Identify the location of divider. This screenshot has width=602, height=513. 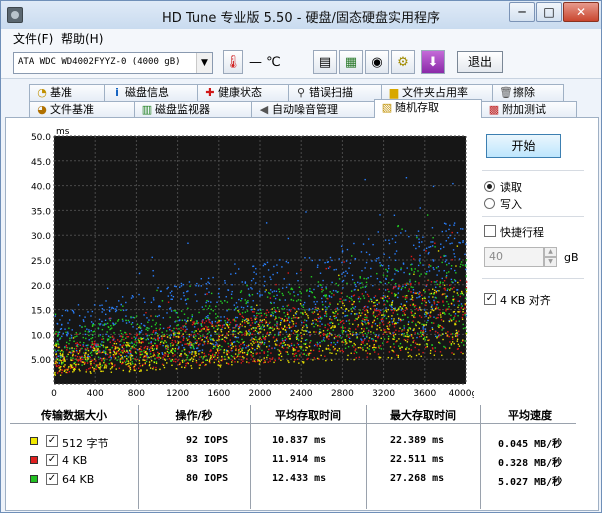
(533, 278).